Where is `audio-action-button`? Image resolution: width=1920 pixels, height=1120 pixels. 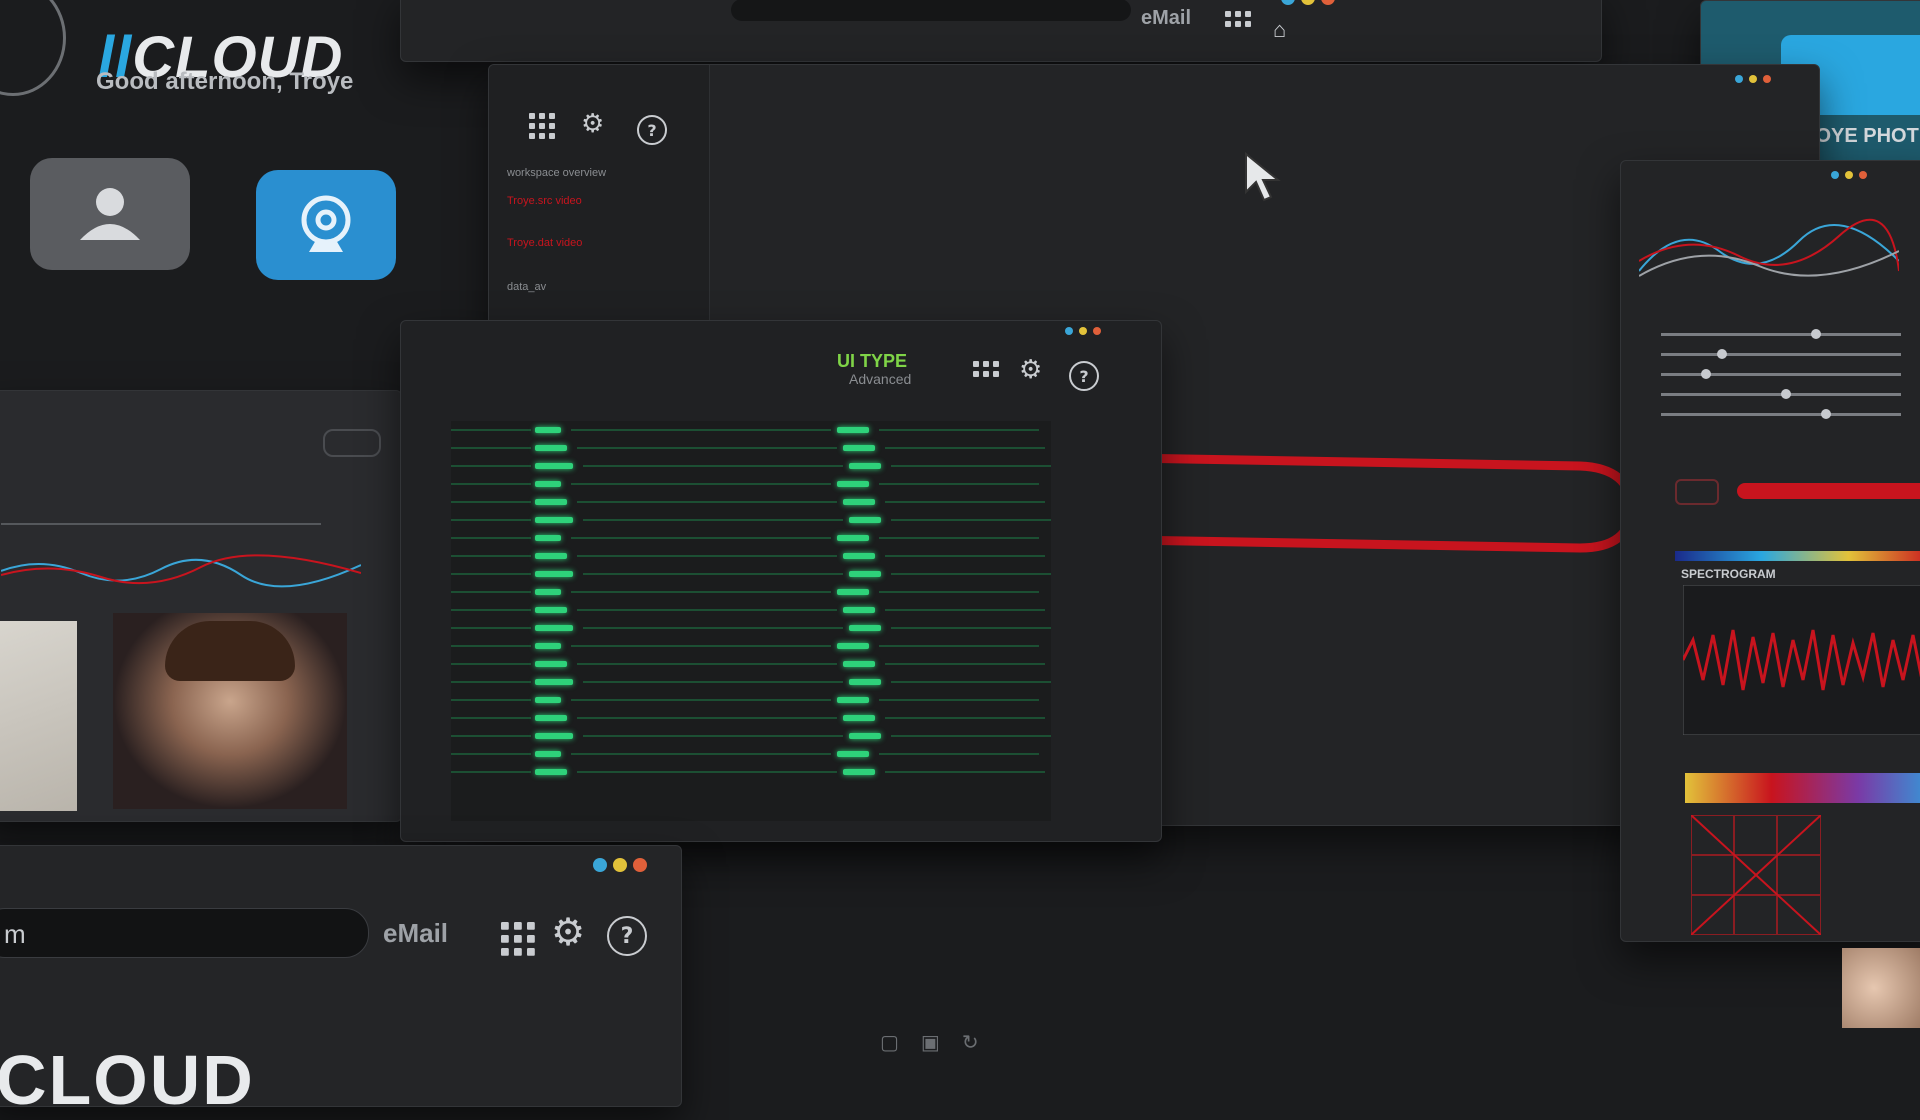
audio-action-button is located at coordinates (1697, 492).